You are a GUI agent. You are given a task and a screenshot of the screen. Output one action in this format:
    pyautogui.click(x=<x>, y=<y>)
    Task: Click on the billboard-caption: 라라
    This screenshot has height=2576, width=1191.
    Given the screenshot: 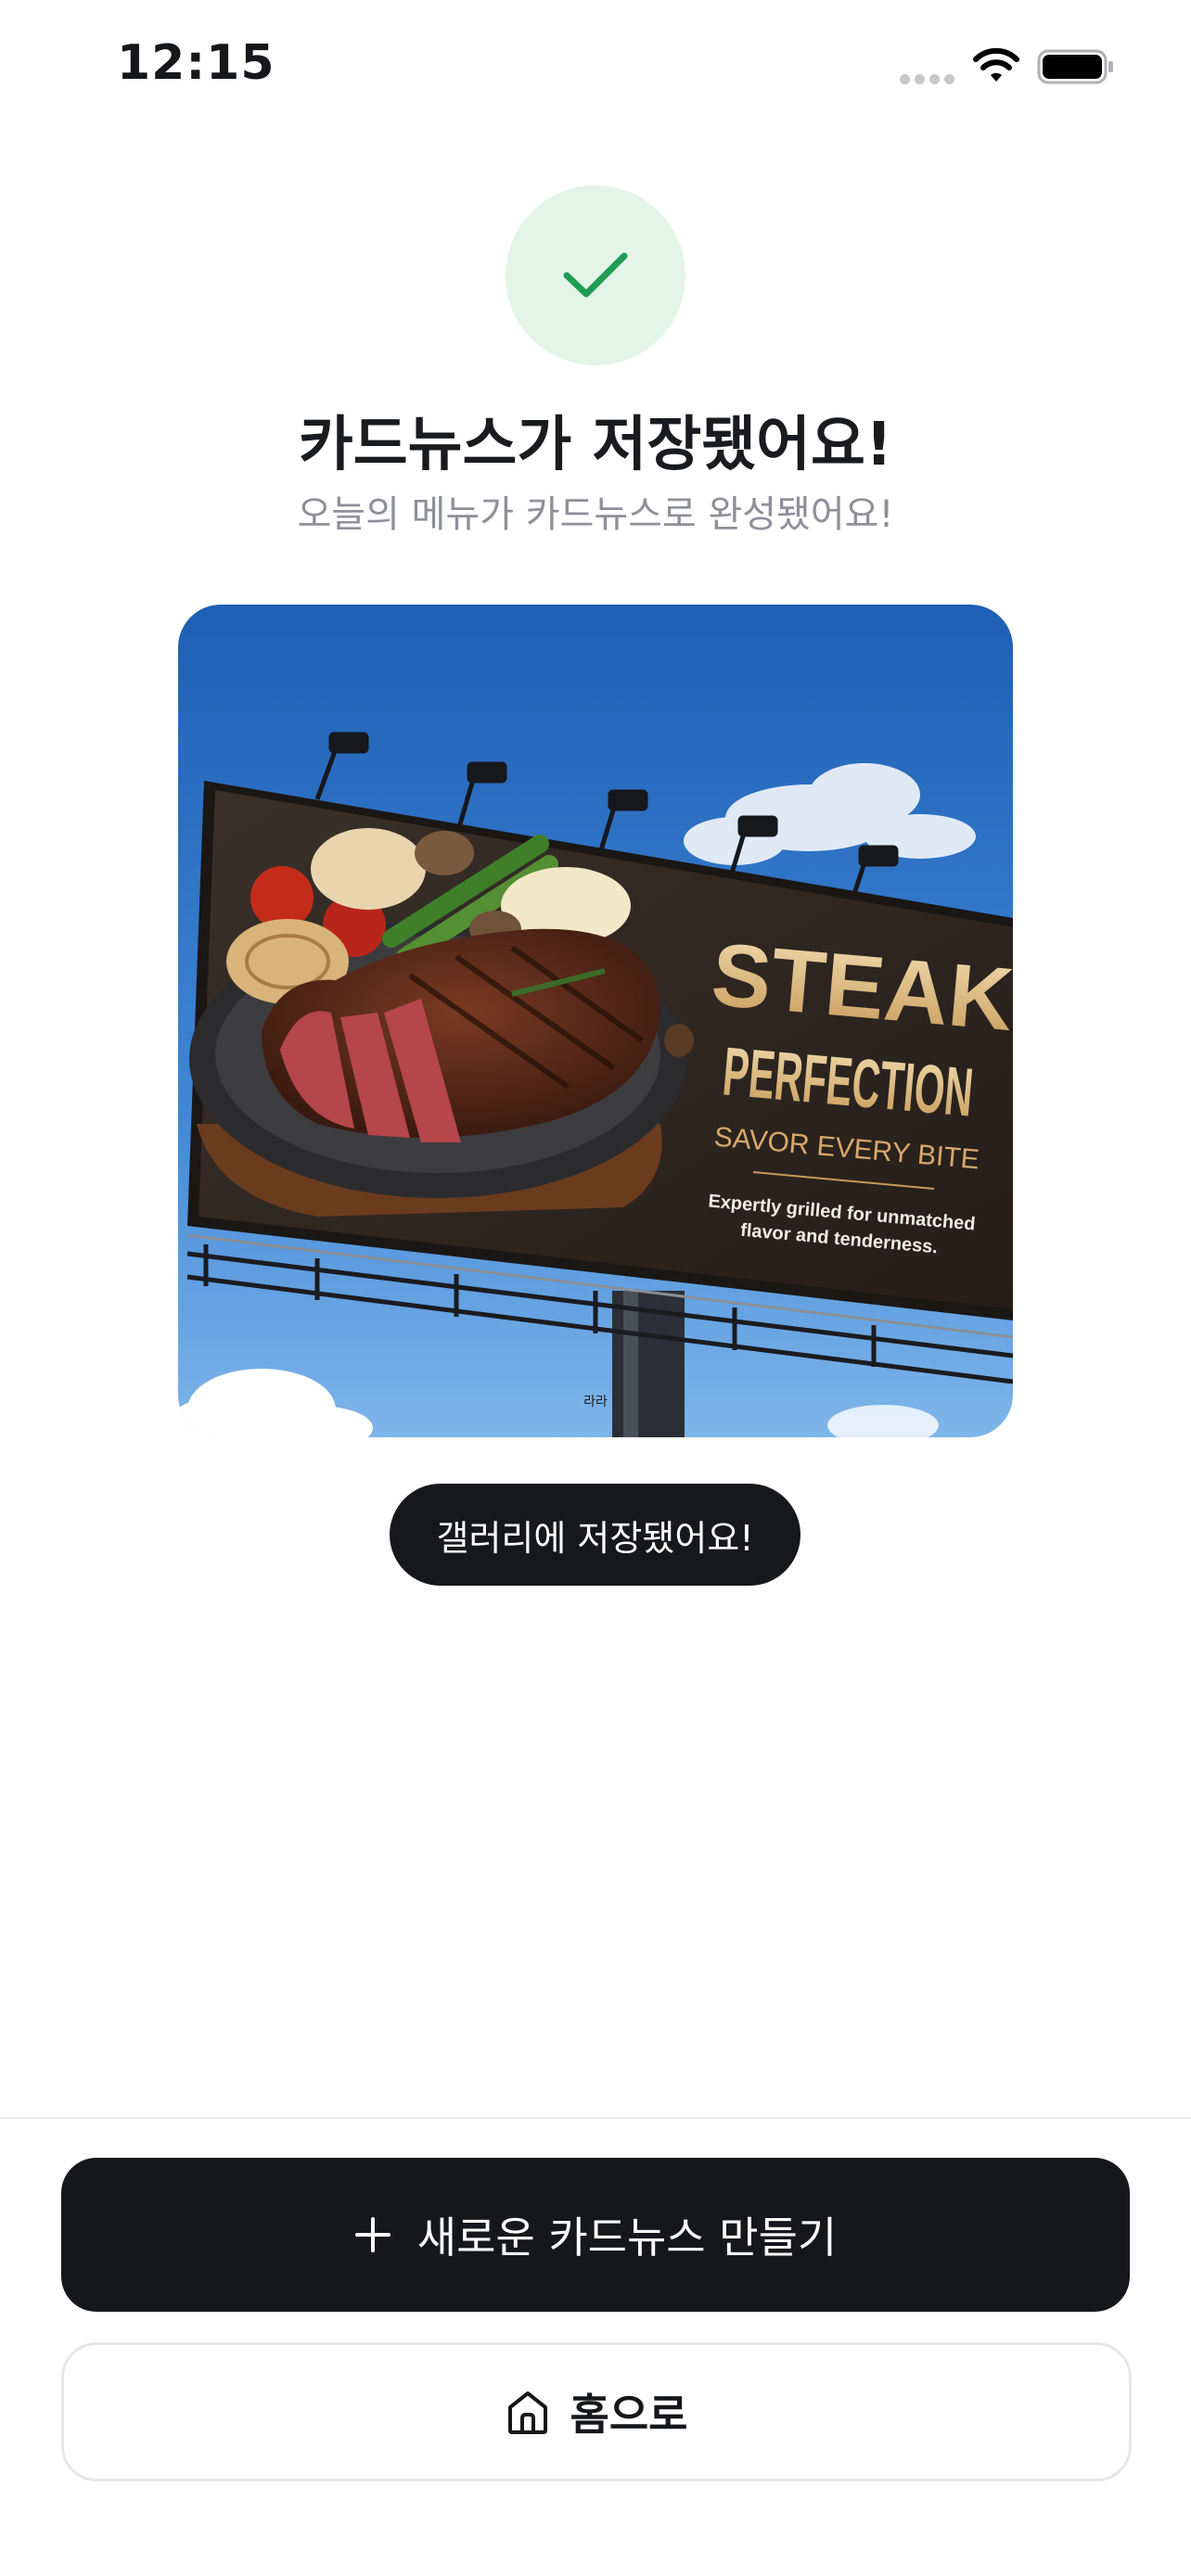 What is the action you would take?
    pyautogui.click(x=595, y=1401)
    